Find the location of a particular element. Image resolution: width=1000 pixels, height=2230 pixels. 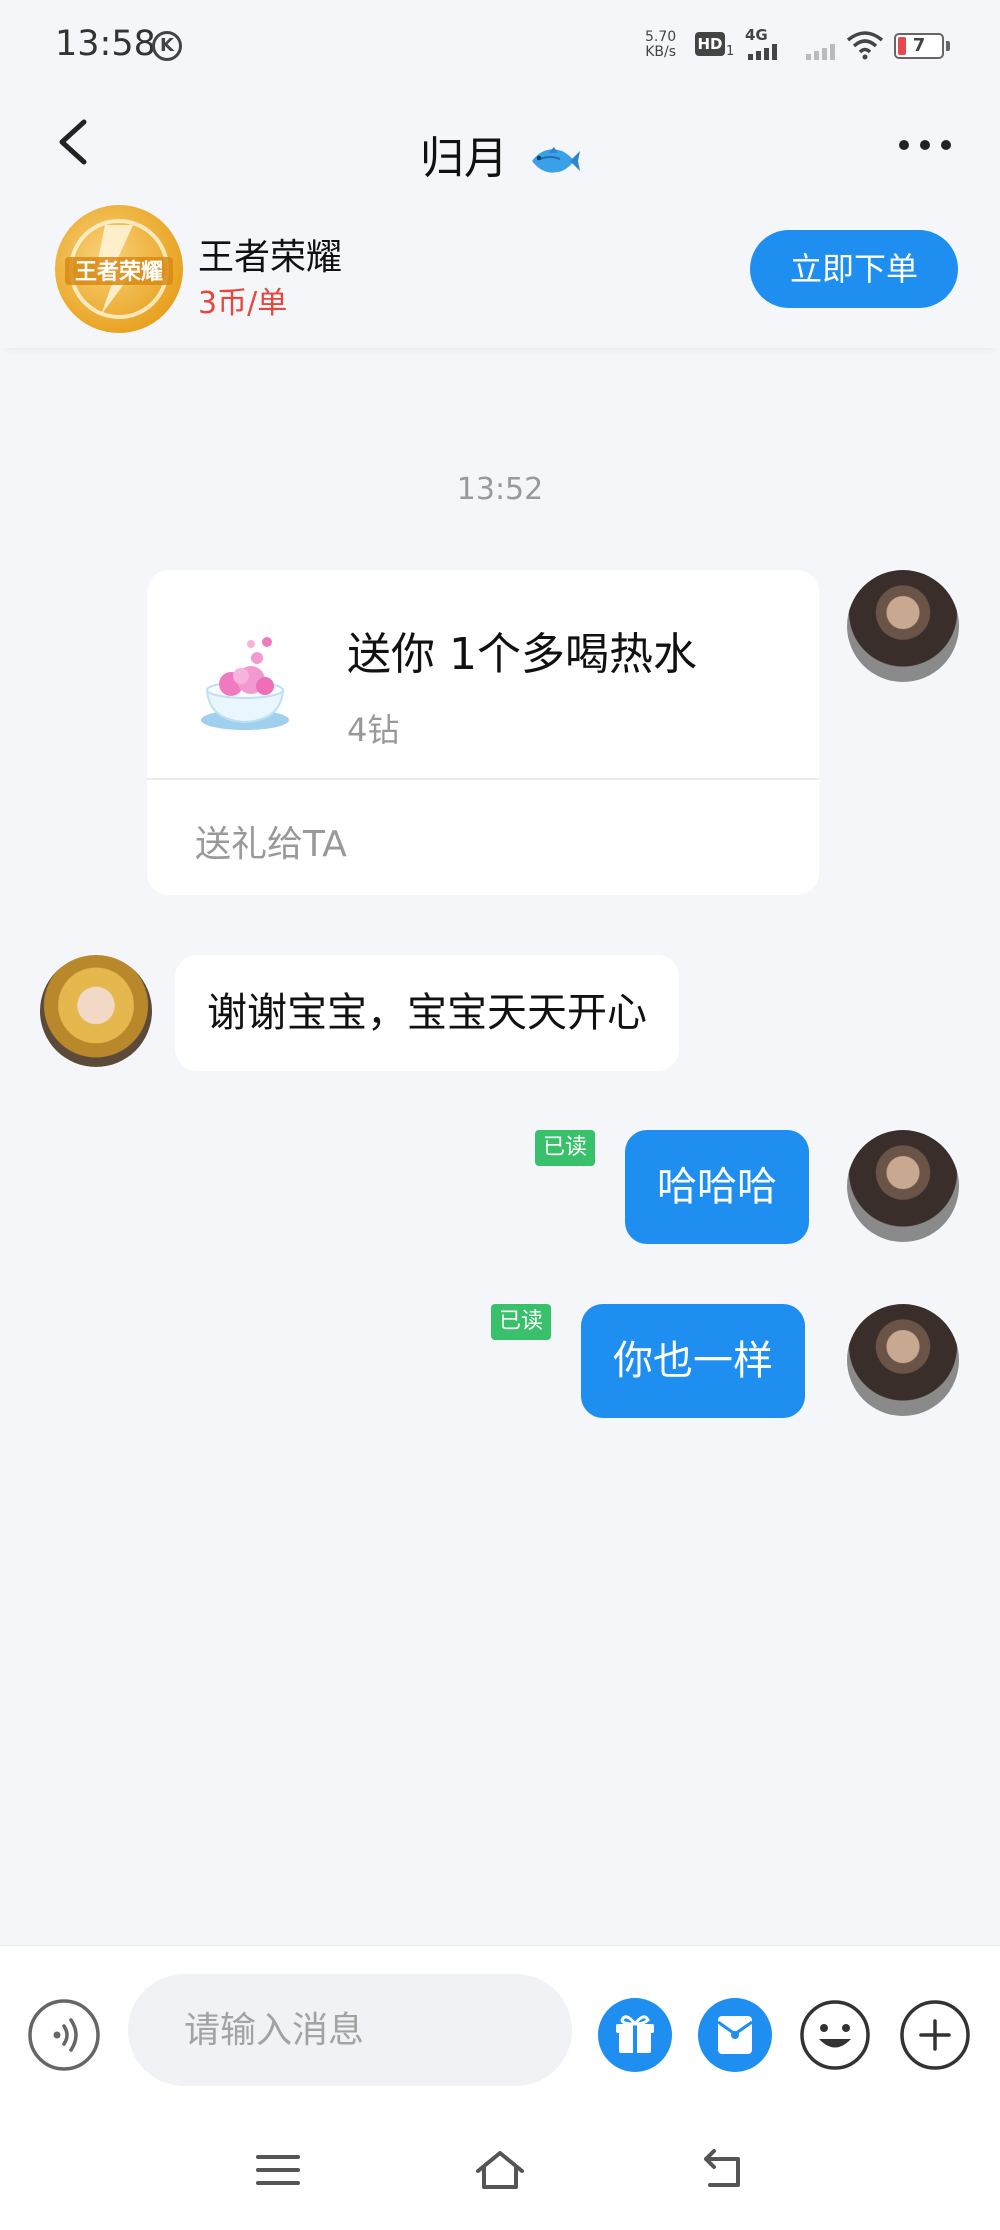

input-bar is located at coordinates (500, 2025).